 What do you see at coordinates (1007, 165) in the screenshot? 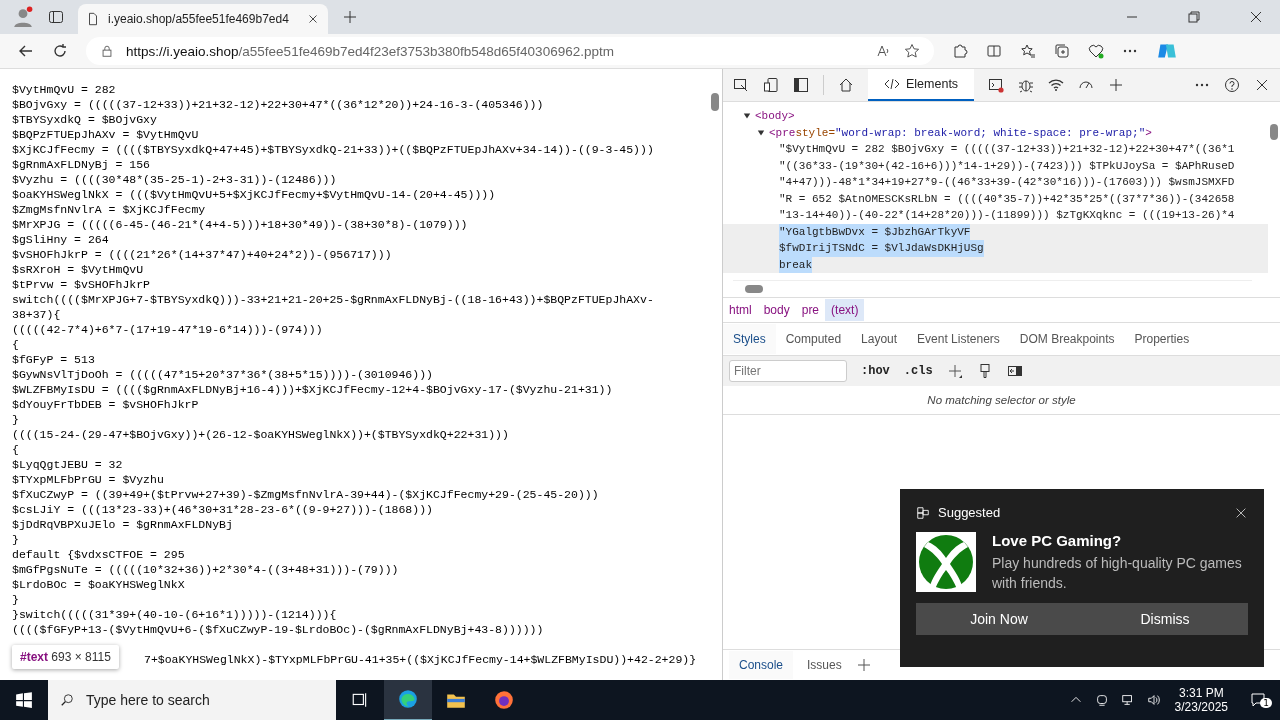
I see `dom-text-node: "((36*33-(19*30+(42-16+6)))*14-1+29))-(7423))) $TPkUJoySa = $APhRuseD` at bounding box center [1007, 165].